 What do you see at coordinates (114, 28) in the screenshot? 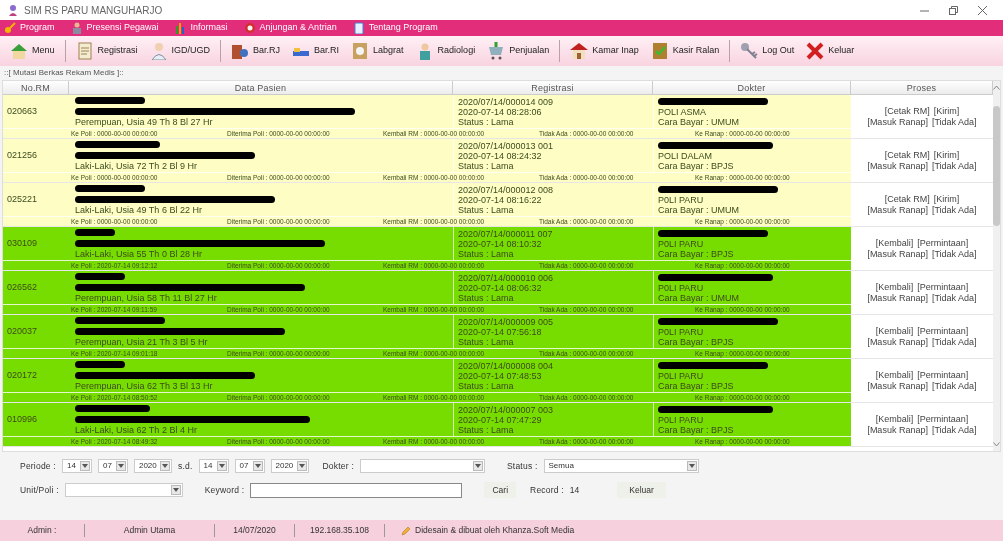
I see `menu-item: Presensi Pegawai` at bounding box center [114, 28].